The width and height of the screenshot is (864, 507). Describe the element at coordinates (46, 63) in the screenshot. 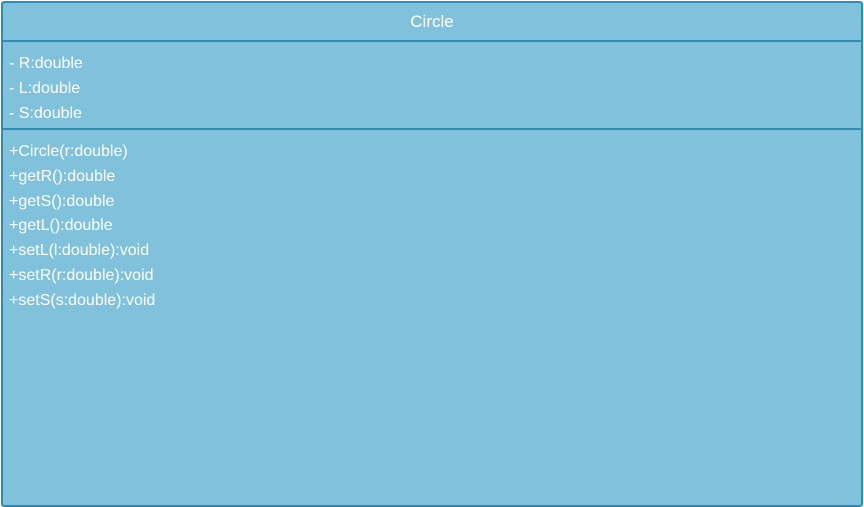

I see `attribute-r: - R:double` at that location.